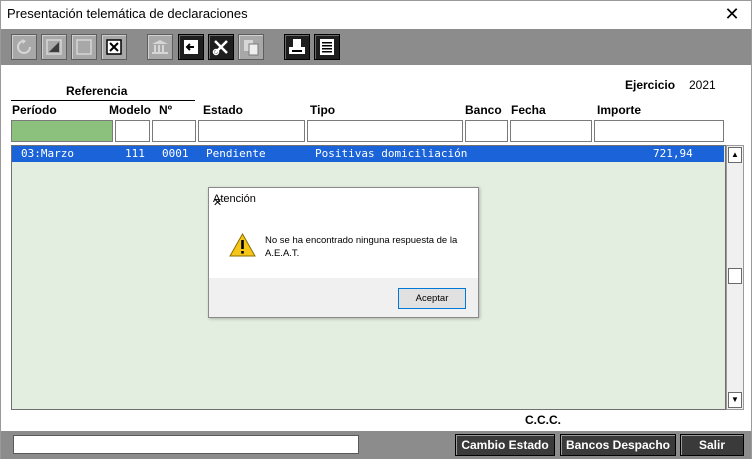 Image resolution: width=752 pixels, height=459 pixels. Describe the element at coordinates (712, 445) in the screenshot. I see `salir-button: Salir` at that location.